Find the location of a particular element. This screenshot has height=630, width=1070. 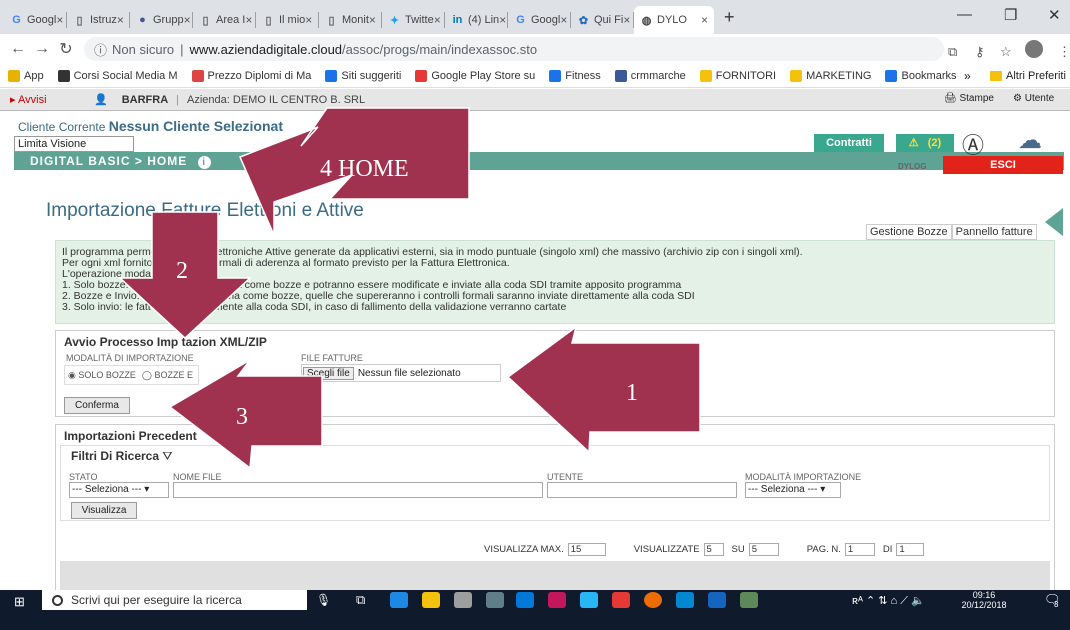

clock: 09:16 20/12/2018 is located at coordinates (984, 600).